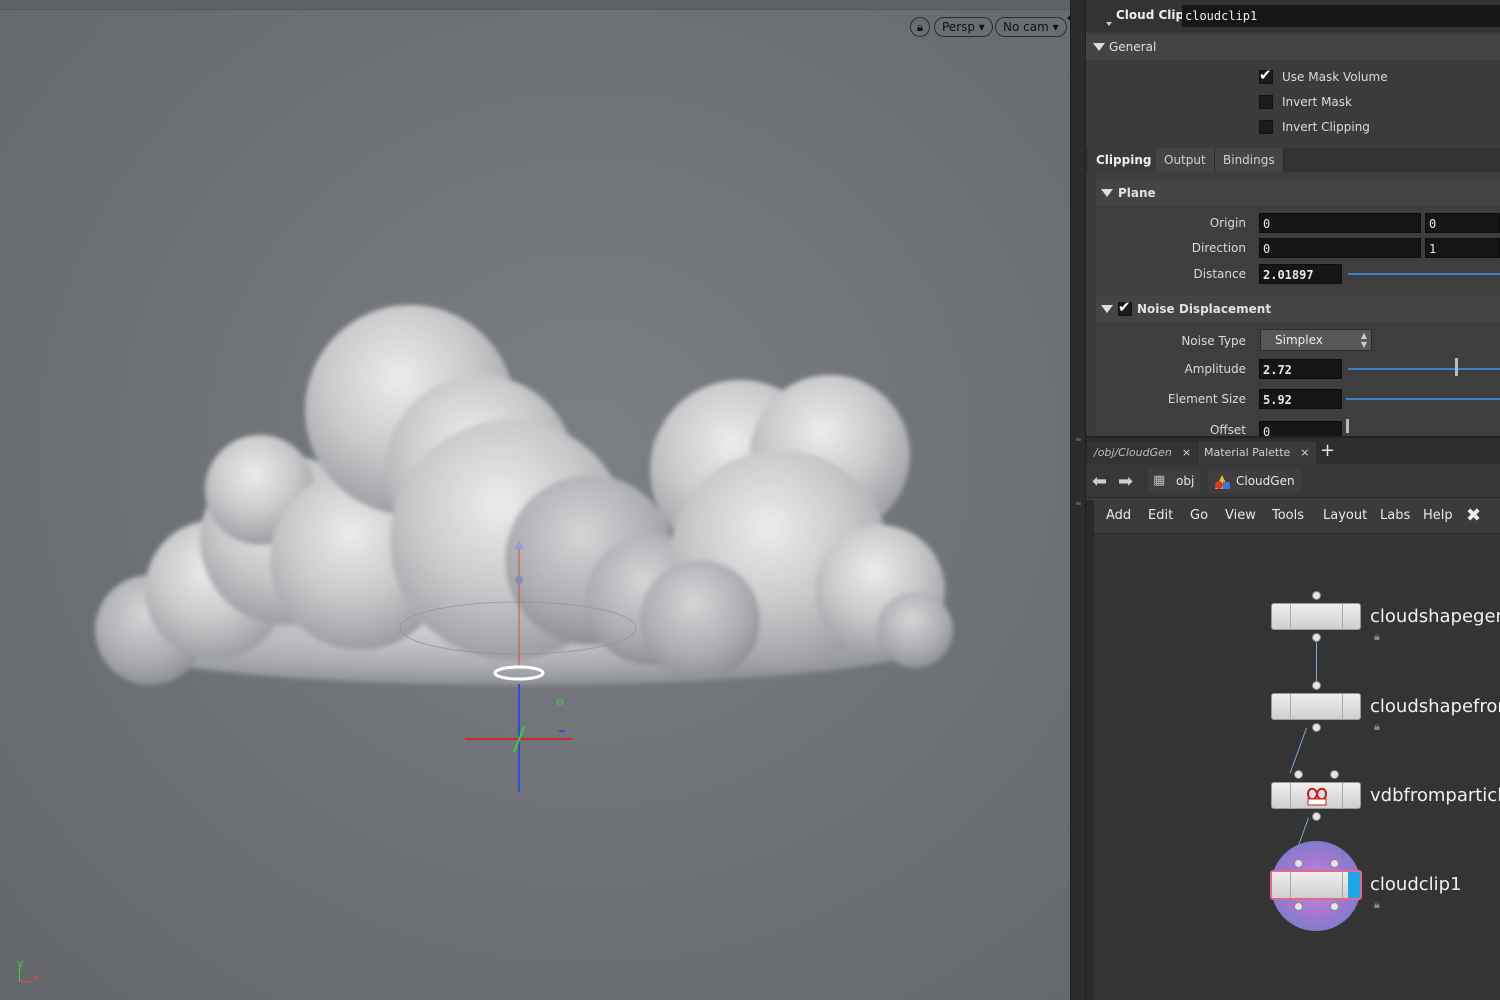 Image resolution: width=1500 pixels, height=1000 pixels. Describe the element at coordinates (1354, 885) in the screenshot. I see `display-flag-icon` at that location.